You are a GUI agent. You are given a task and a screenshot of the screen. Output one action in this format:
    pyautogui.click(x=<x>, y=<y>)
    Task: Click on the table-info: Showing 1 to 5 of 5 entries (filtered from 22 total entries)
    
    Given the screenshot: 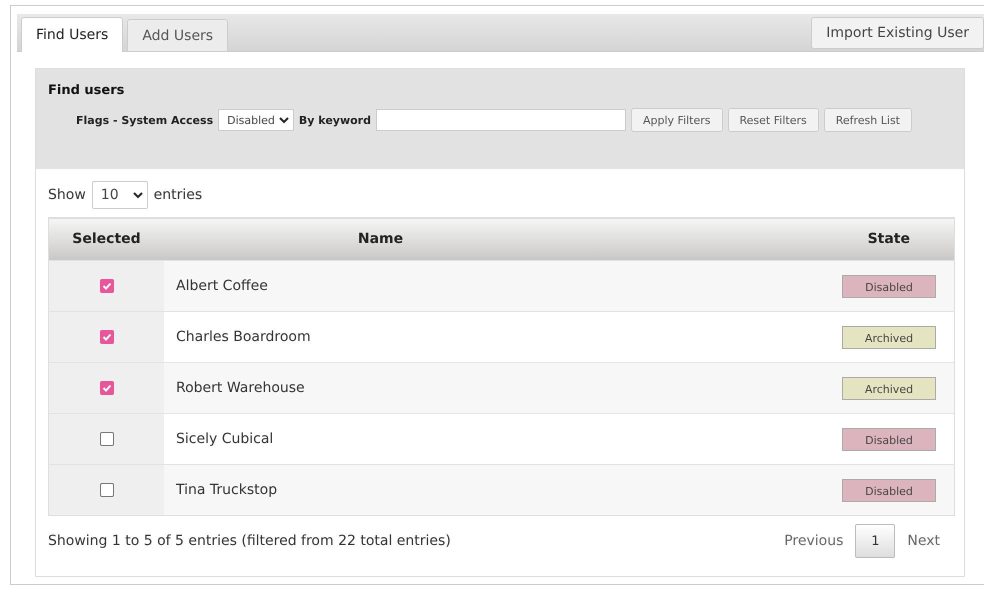 What is the action you would take?
    pyautogui.click(x=249, y=541)
    